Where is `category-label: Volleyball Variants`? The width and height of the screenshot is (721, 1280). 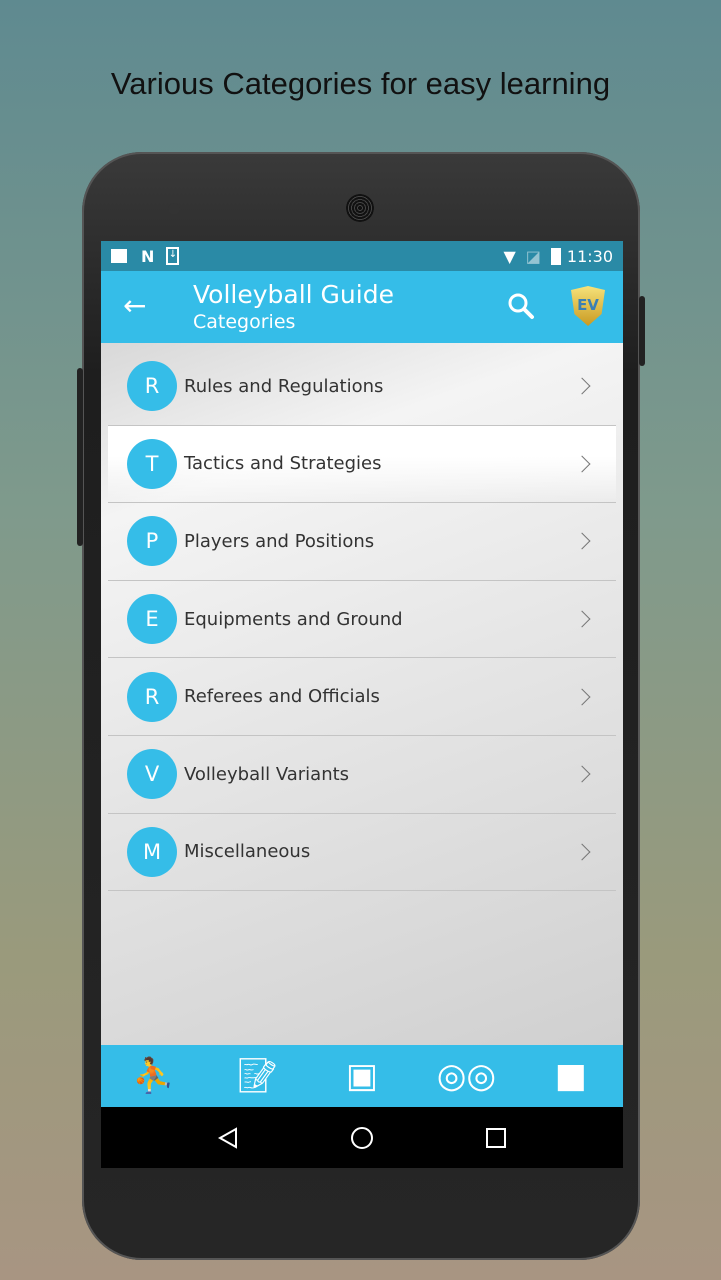 category-label: Volleyball Variants is located at coordinates (267, 774).